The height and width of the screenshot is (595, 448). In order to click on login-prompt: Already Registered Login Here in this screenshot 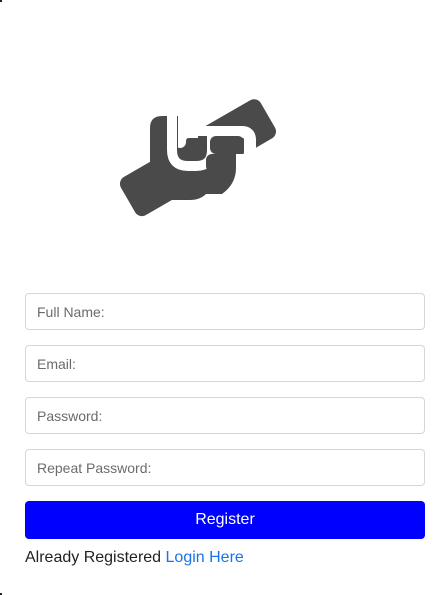, I will do `click(225, 558)`.